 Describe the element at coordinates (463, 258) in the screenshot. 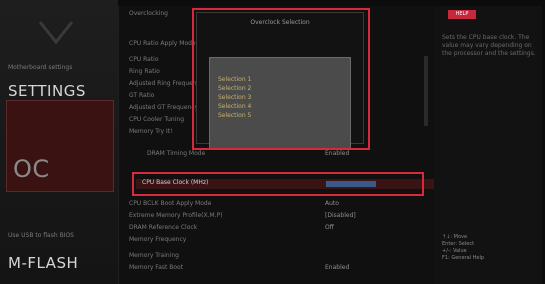

I see `key-hint: F1: General Help` at that location.